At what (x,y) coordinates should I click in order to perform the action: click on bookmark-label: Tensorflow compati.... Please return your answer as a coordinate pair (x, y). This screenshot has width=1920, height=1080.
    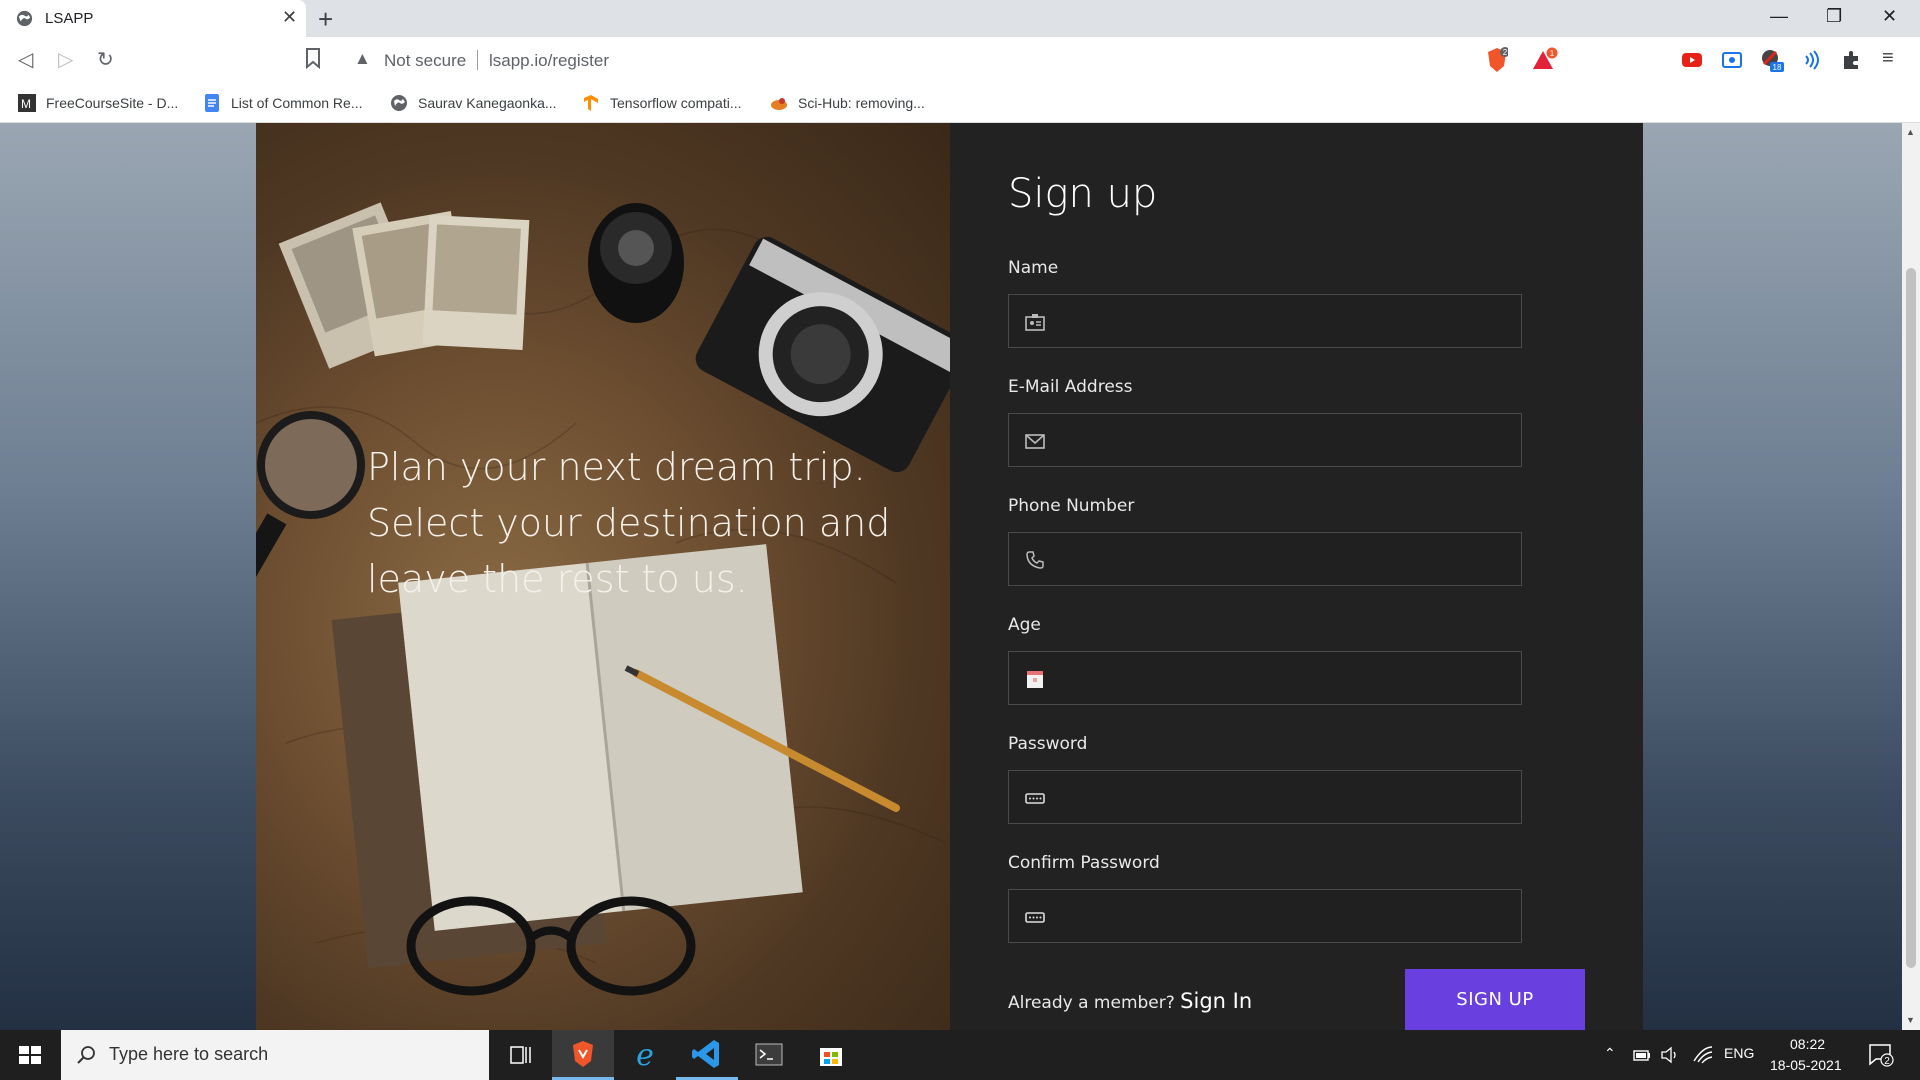
    Looking at the image, I should click on (676, 103).